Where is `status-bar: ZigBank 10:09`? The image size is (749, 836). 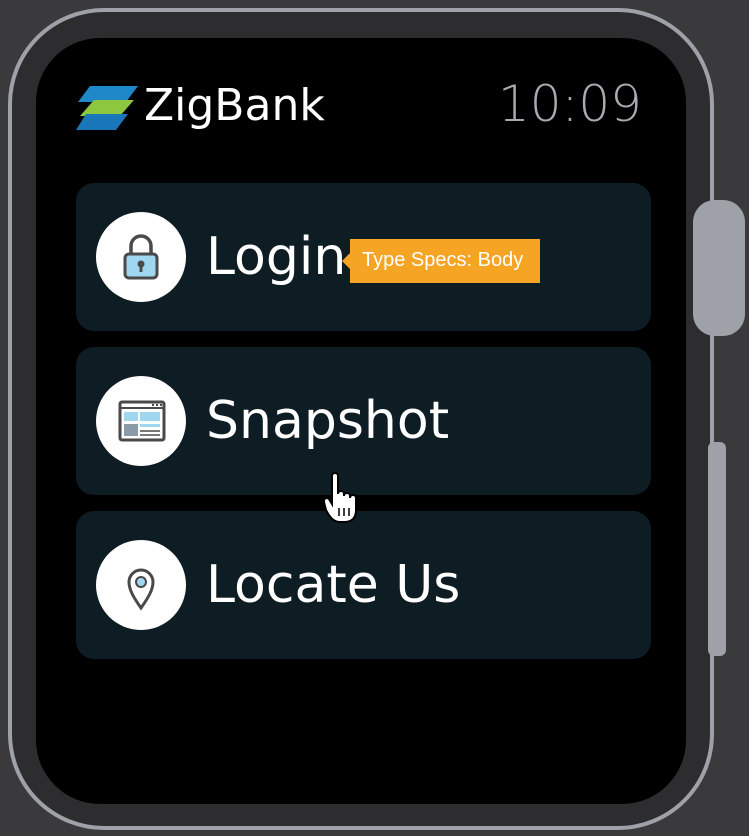 status-bar: ZigBank 10:09 is located at coordinates (361, 98).